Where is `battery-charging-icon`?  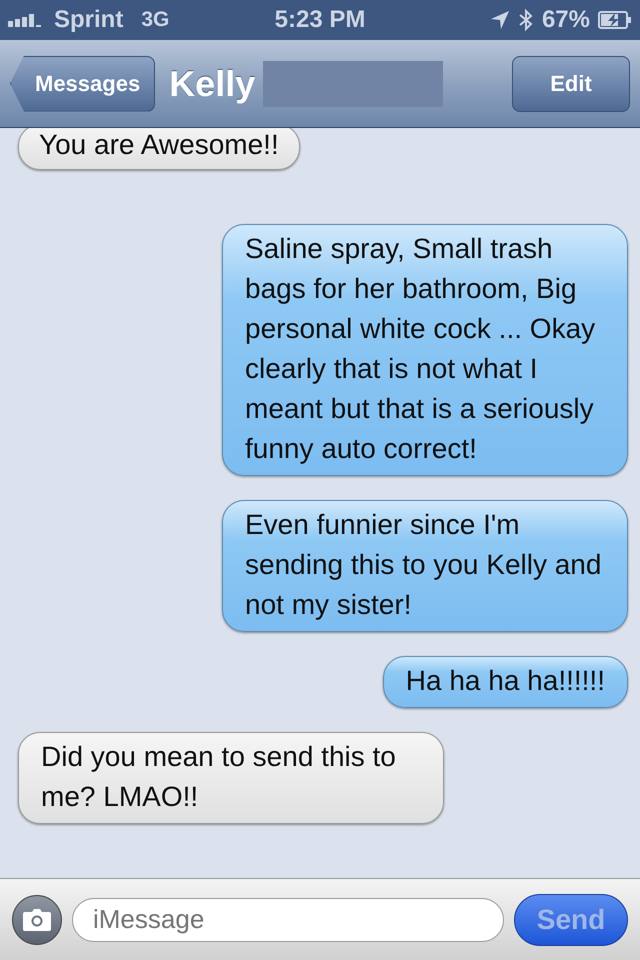 battery-charging-icon is located at coordinates (615, 20).